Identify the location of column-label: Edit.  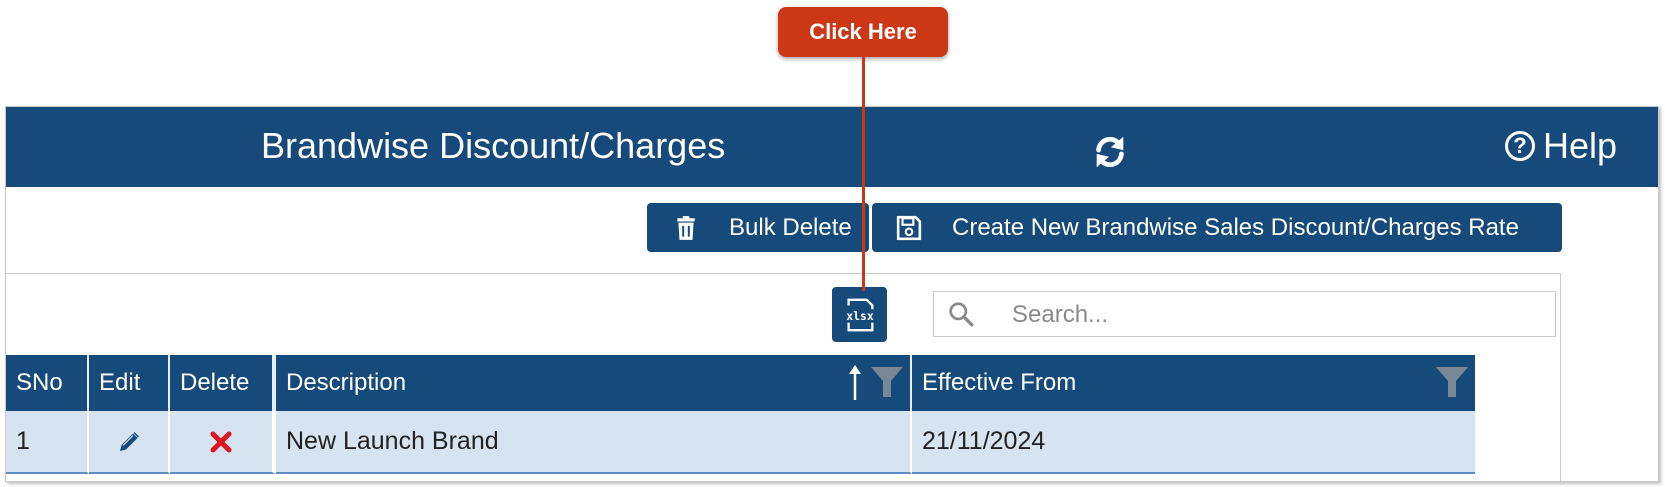
(120, 382).